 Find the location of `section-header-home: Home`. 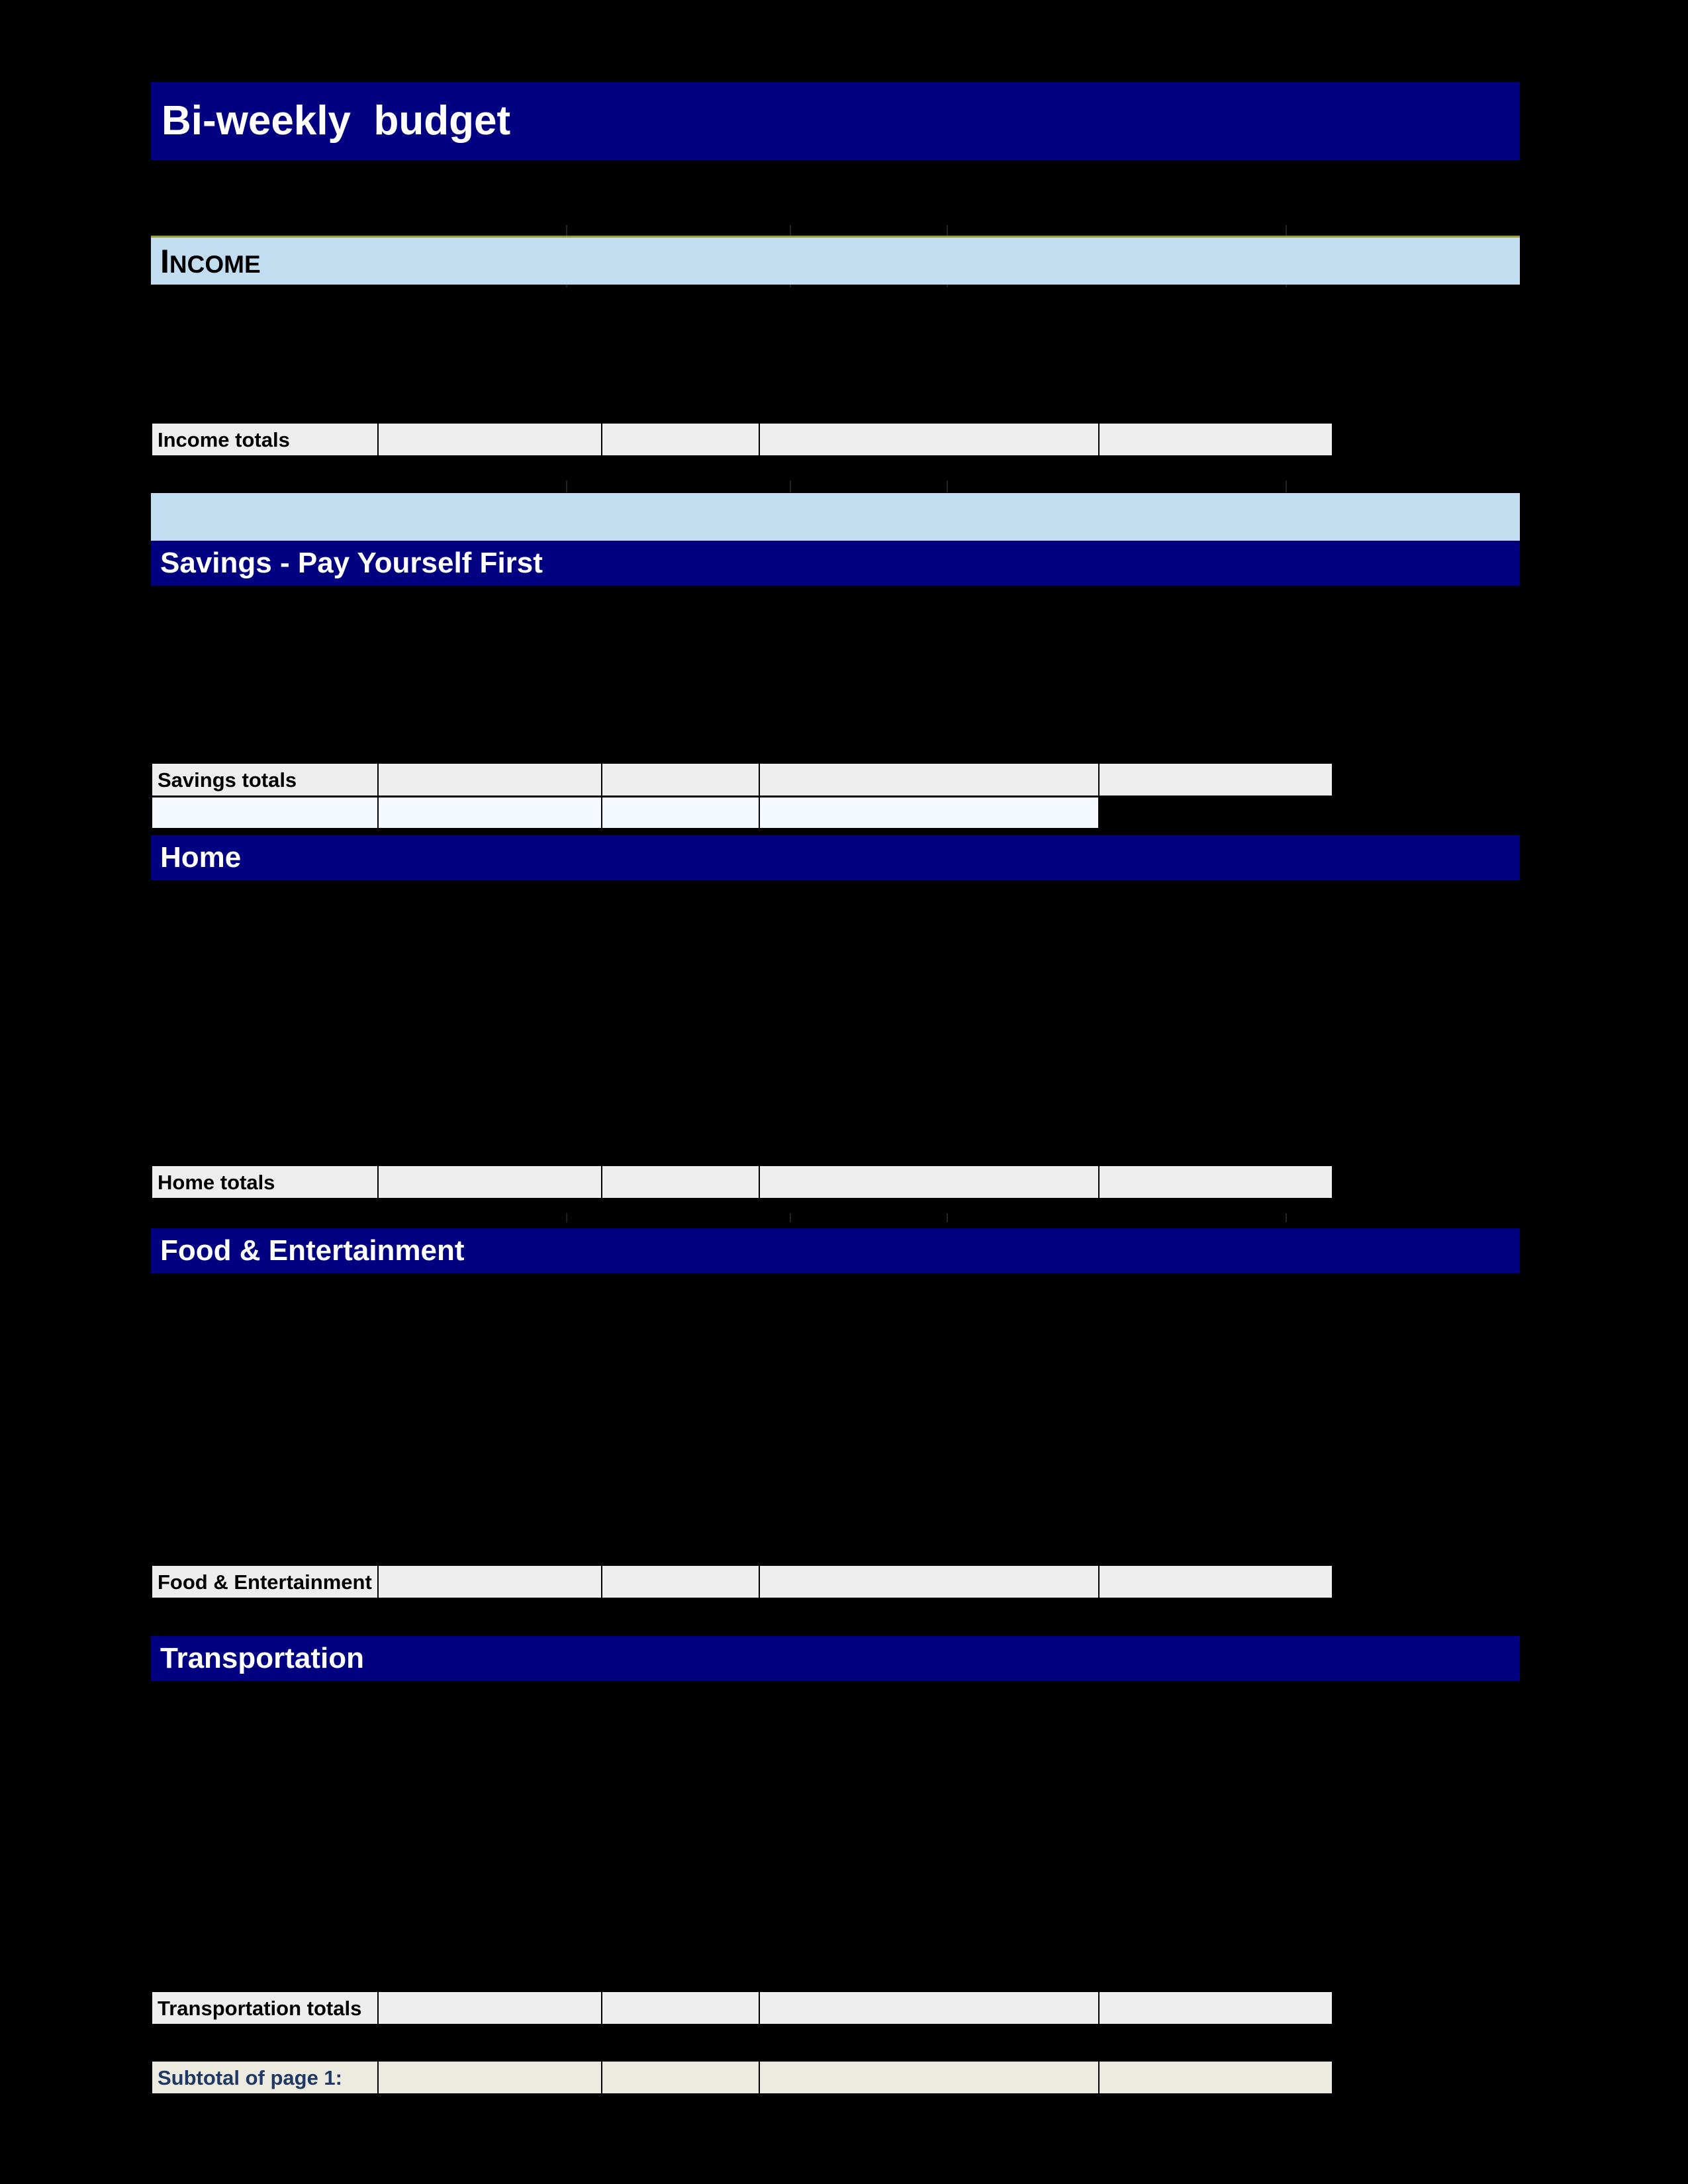

section-header-home: Home is located at coordinates (835, 857).